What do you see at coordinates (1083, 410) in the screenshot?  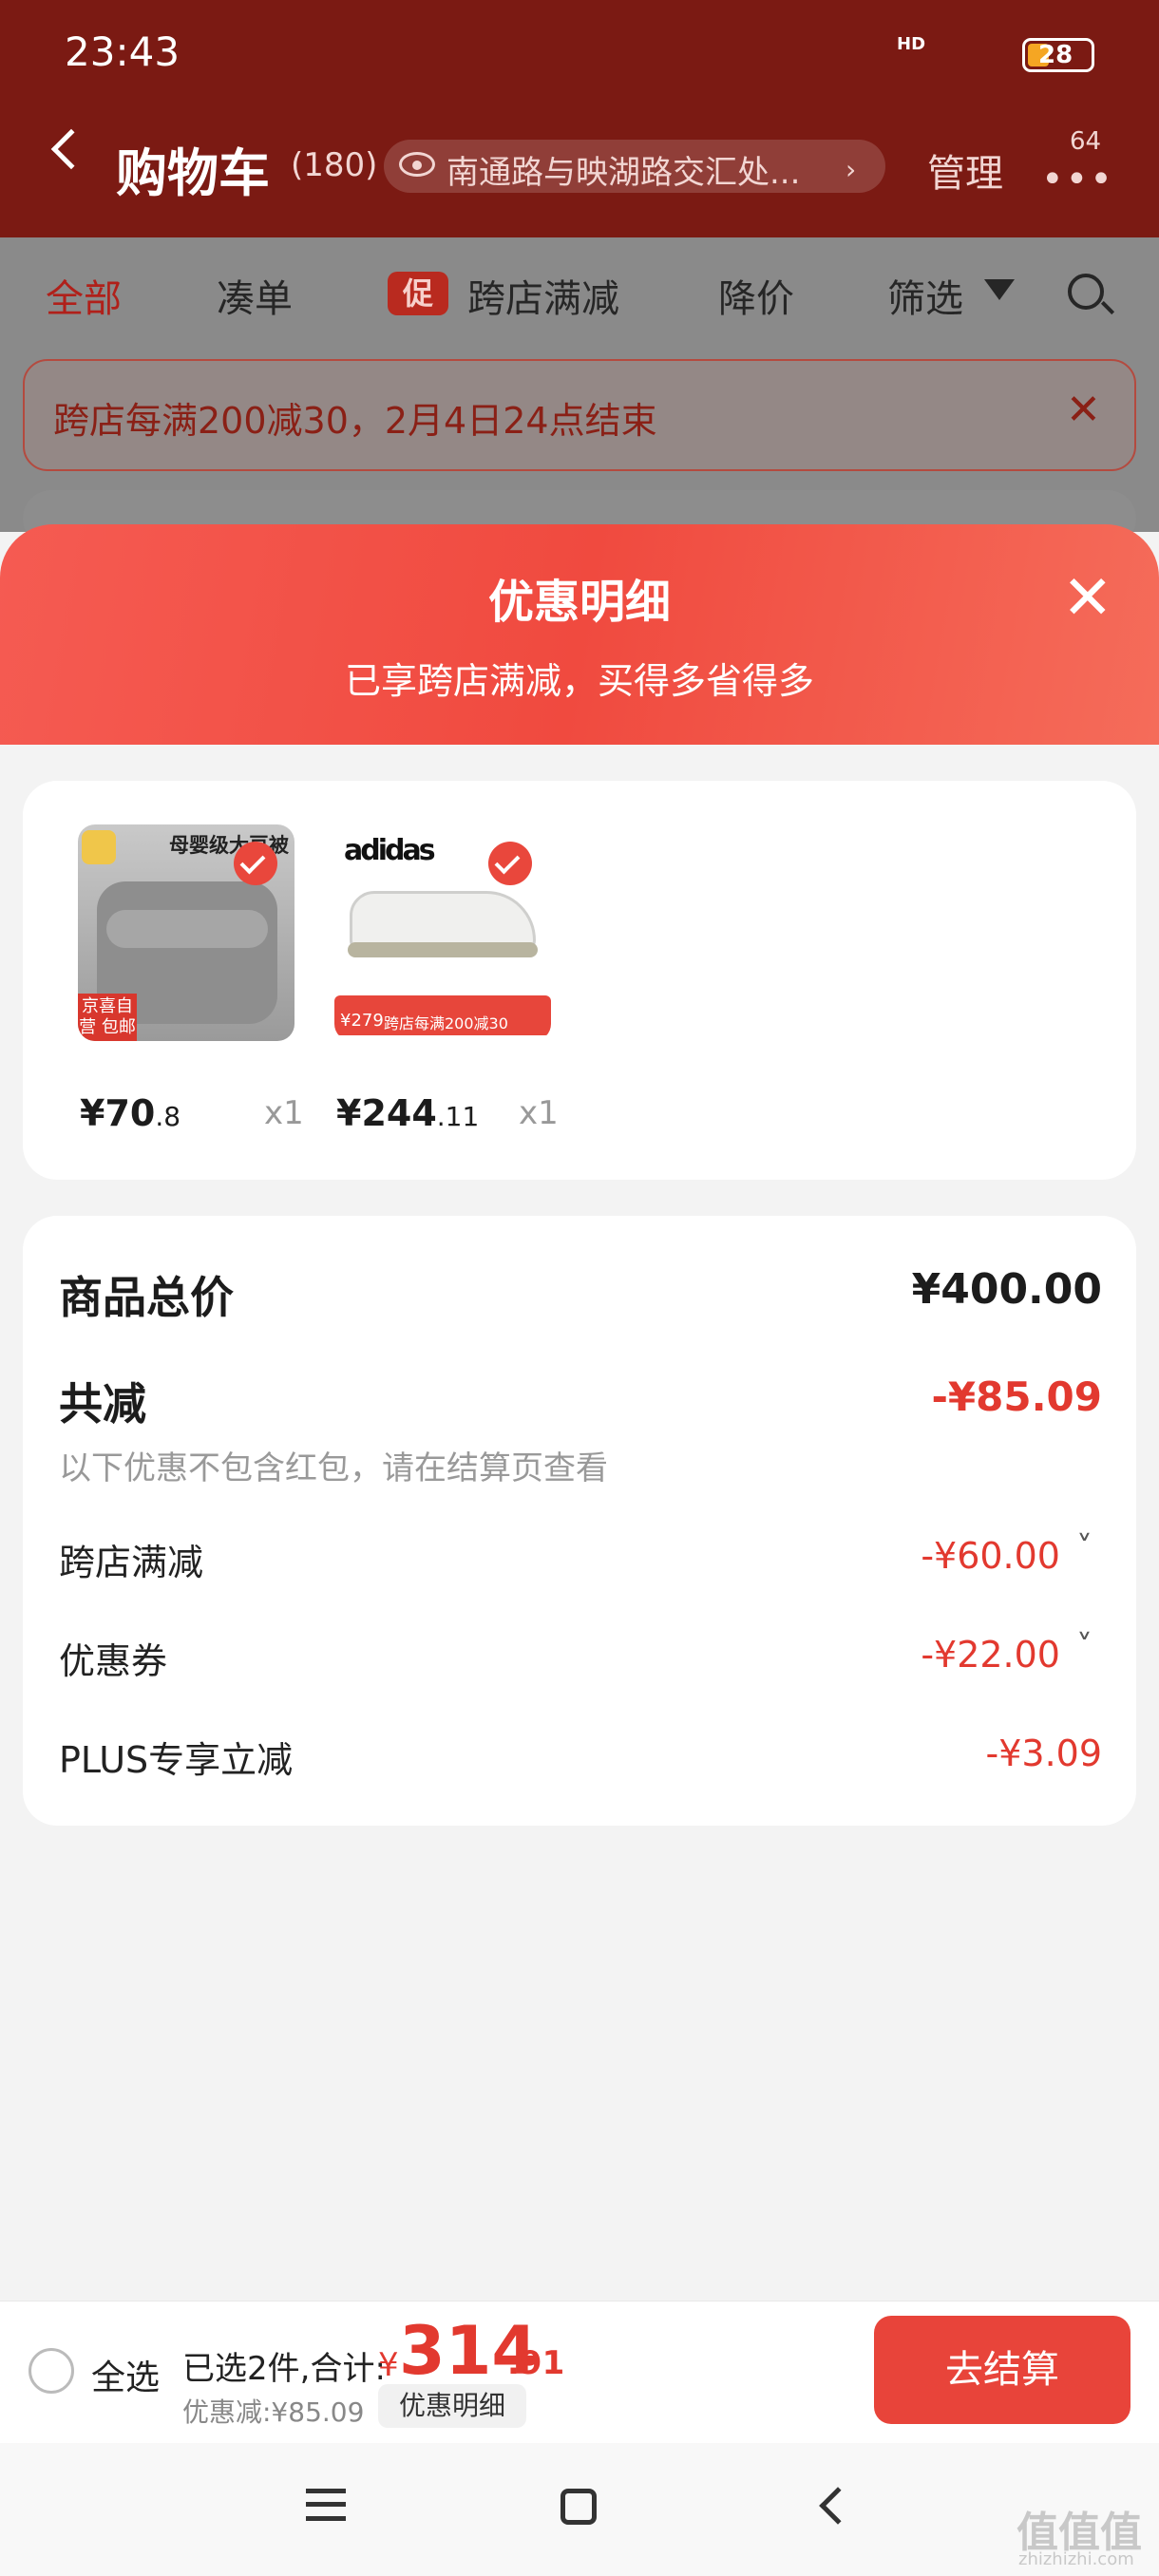 I see `banner-close-icon: ✕` at bounding box center [1083, 410].